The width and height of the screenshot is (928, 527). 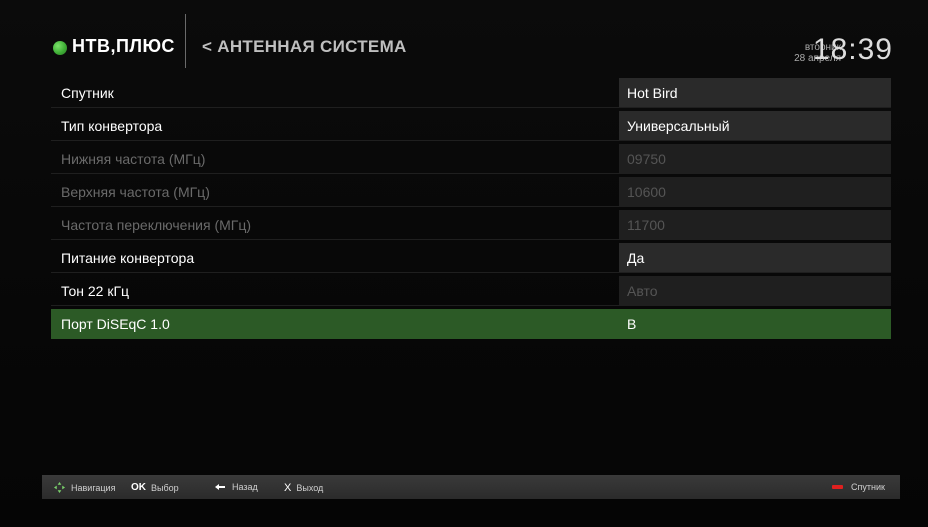 I want to click on setting-label: Частота переключения (МГц), so click(x=156, y=225).